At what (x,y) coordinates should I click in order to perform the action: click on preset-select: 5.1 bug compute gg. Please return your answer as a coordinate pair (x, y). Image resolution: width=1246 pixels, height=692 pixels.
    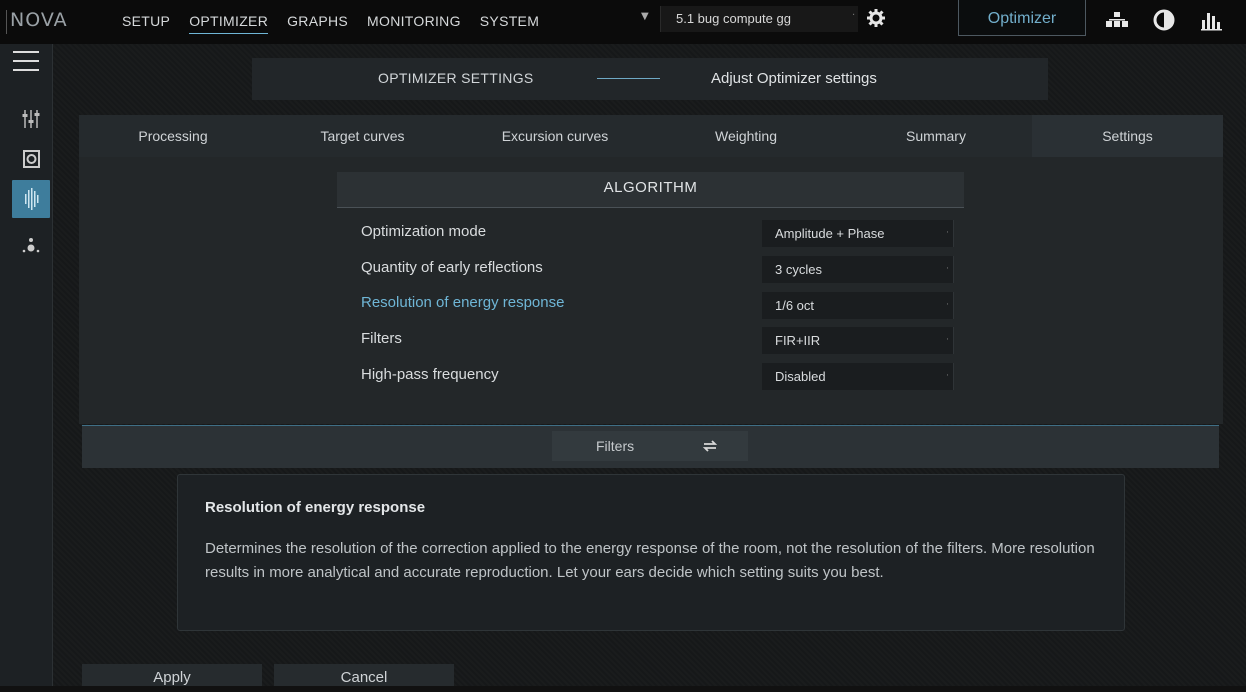
    Looking at the image, I should click on (759, 19).